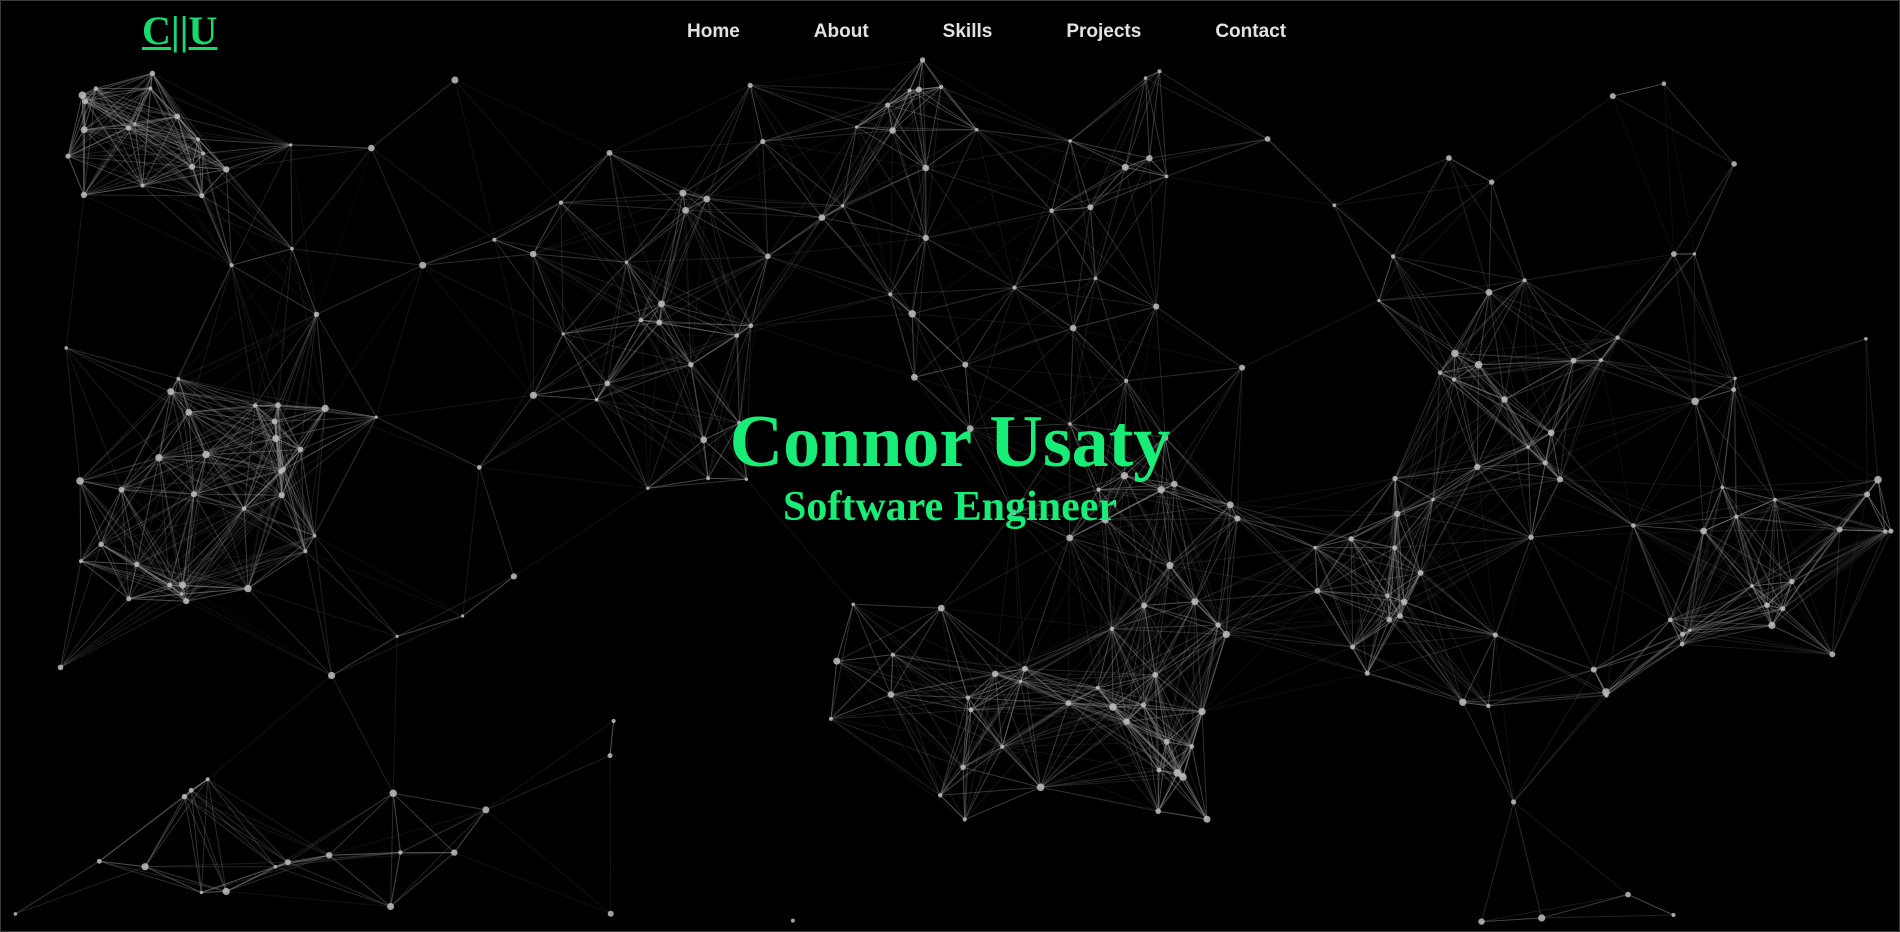  I want to click on site-logo: C||U, so click(179, 31).